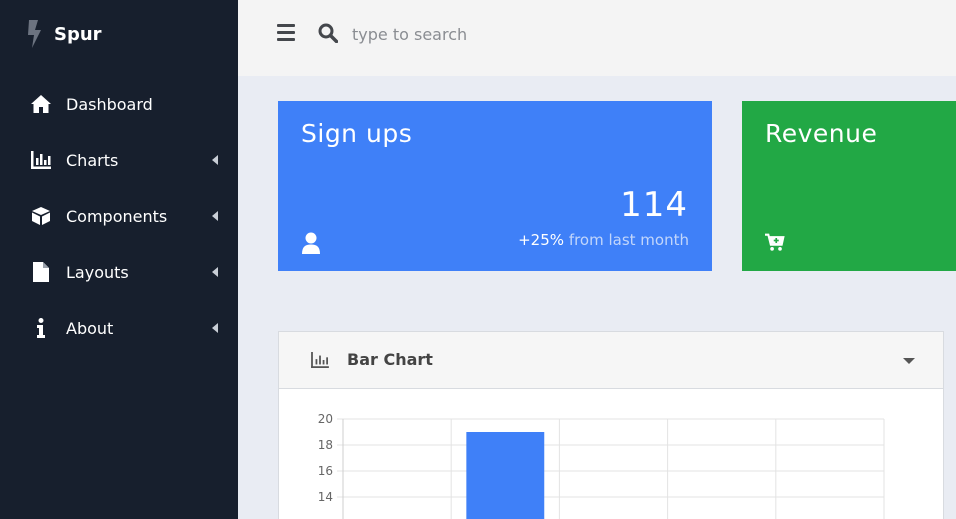 This screenshot has width=956, height=519. What do you see at coordinates (495, 186) in the screenshot?
I see `signups-card: Sign ups 114 +25% from last month` at bounding box center [495, 186].